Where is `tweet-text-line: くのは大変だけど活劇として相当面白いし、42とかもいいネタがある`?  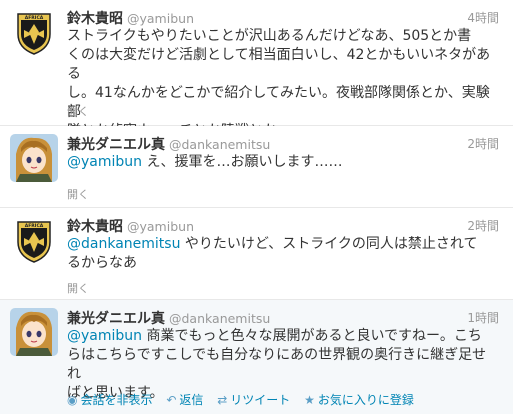
tweet-text-line: くのは大変だけど活劇として相当面白いし、42とかもいいネタがある is located at coordinates (279, 64).